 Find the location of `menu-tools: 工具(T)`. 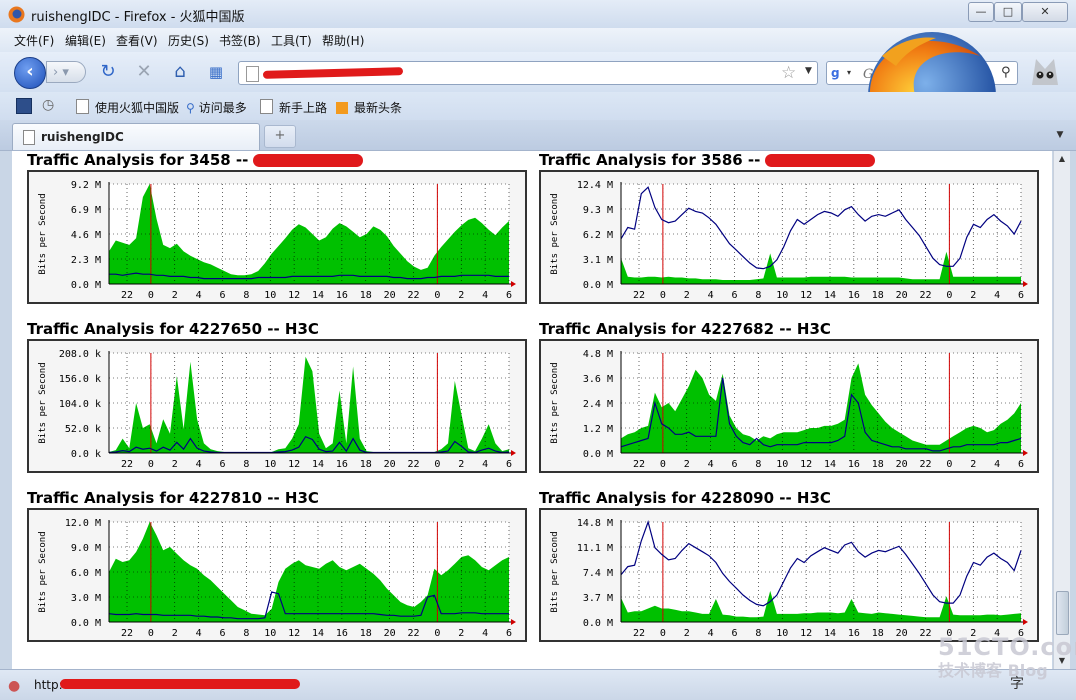

menu-tools: 工具(T) is located at coordinates (291, 40).